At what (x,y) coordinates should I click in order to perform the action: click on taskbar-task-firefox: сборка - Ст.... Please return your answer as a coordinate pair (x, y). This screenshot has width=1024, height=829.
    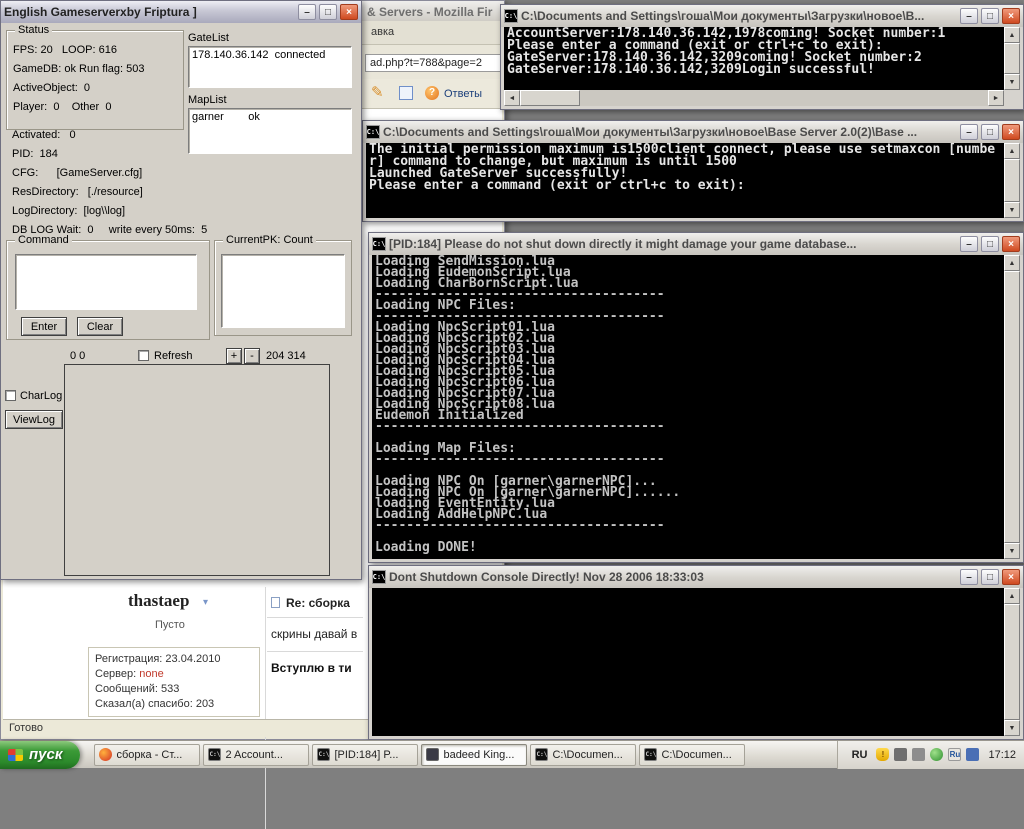
    Looking at the image, I should click on (147, 755).